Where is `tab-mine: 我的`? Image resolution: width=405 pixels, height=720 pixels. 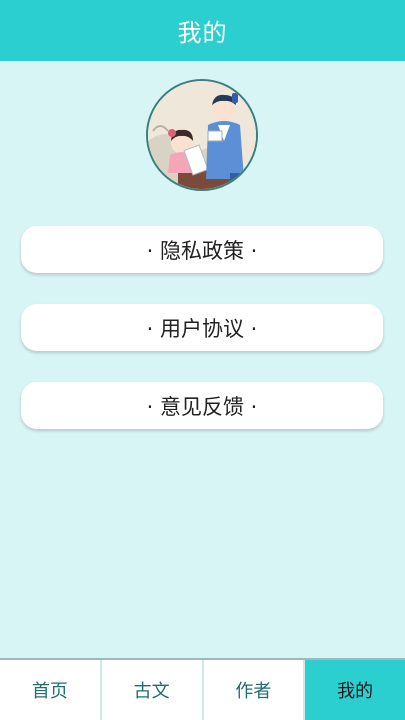 tab-mine: 我的 is located at coordinates (355, 690).